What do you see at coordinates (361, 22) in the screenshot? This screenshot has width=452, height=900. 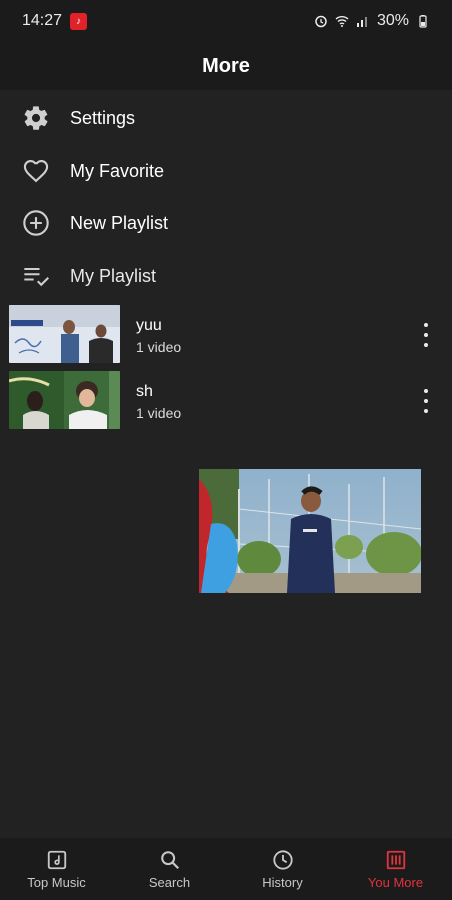 I see `signal-icon` at bounding box center [361, 22].